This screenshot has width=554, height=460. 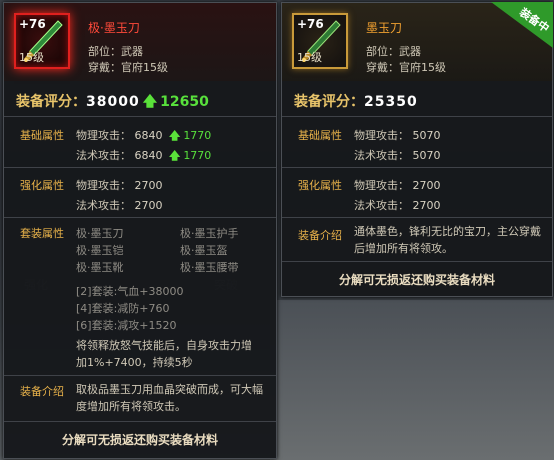 What do you see at coordinates (114, 28) in the screenshot?
I see `item-name: 极·墨玉刀` at bounding box center [114, 28].